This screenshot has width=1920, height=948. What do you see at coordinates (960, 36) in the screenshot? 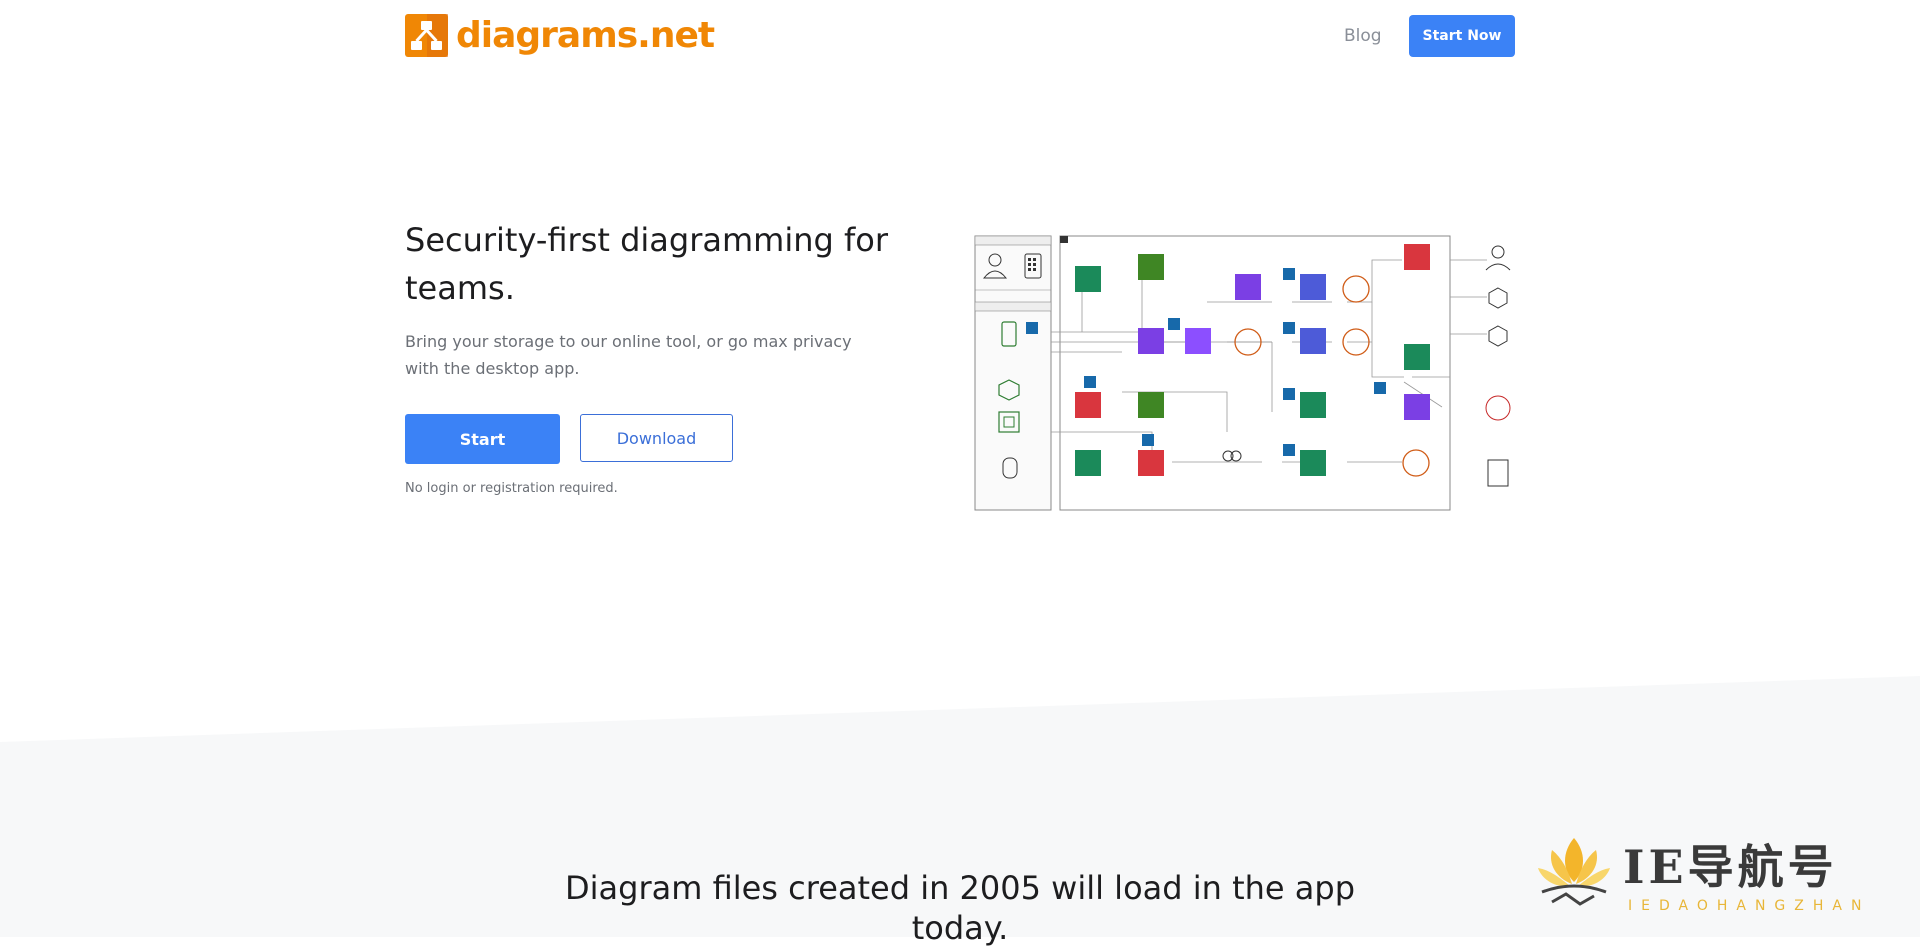
I see `site-header: diagrams.net Blog Start Now` at bounding box center [960, 36].